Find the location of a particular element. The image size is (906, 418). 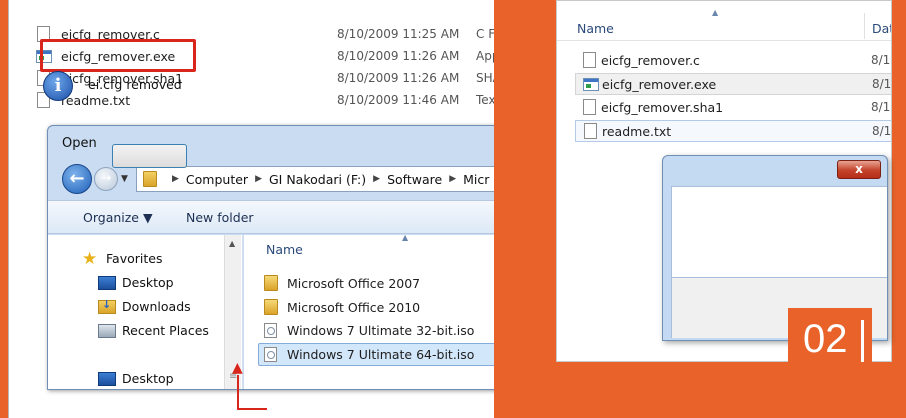

file-row-eicfg-remover-exe: eicfg_remover.exe 8/1 is located at coordinates (733, 84).